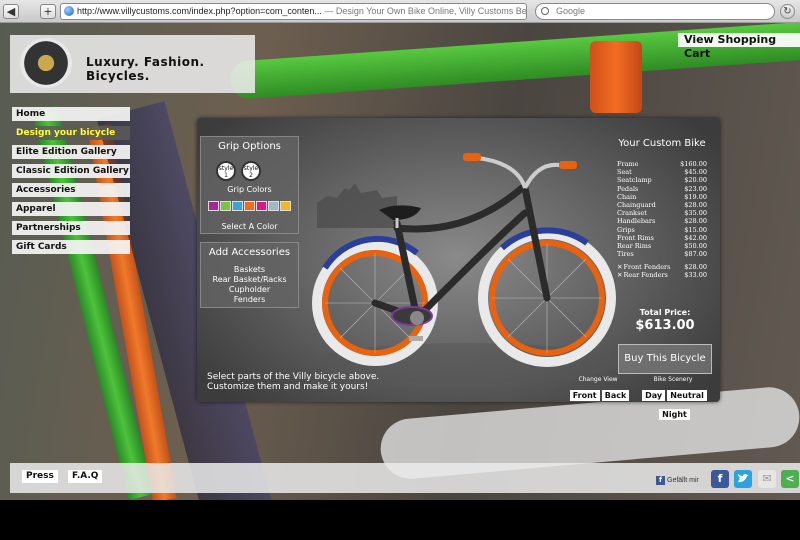 The image size is (800, 540). Describe the element at coordinates (645, 275) in the screenshot. I see `part-name: Rear Fenders` at that location.